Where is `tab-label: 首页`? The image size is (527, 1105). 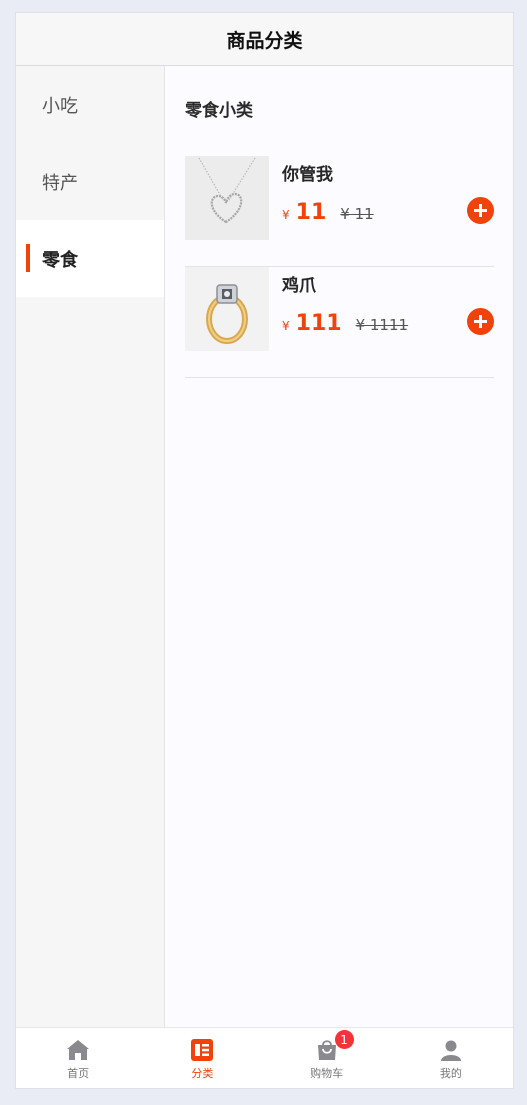 tab-label: 首页 is located at coordinates (78, 1073).